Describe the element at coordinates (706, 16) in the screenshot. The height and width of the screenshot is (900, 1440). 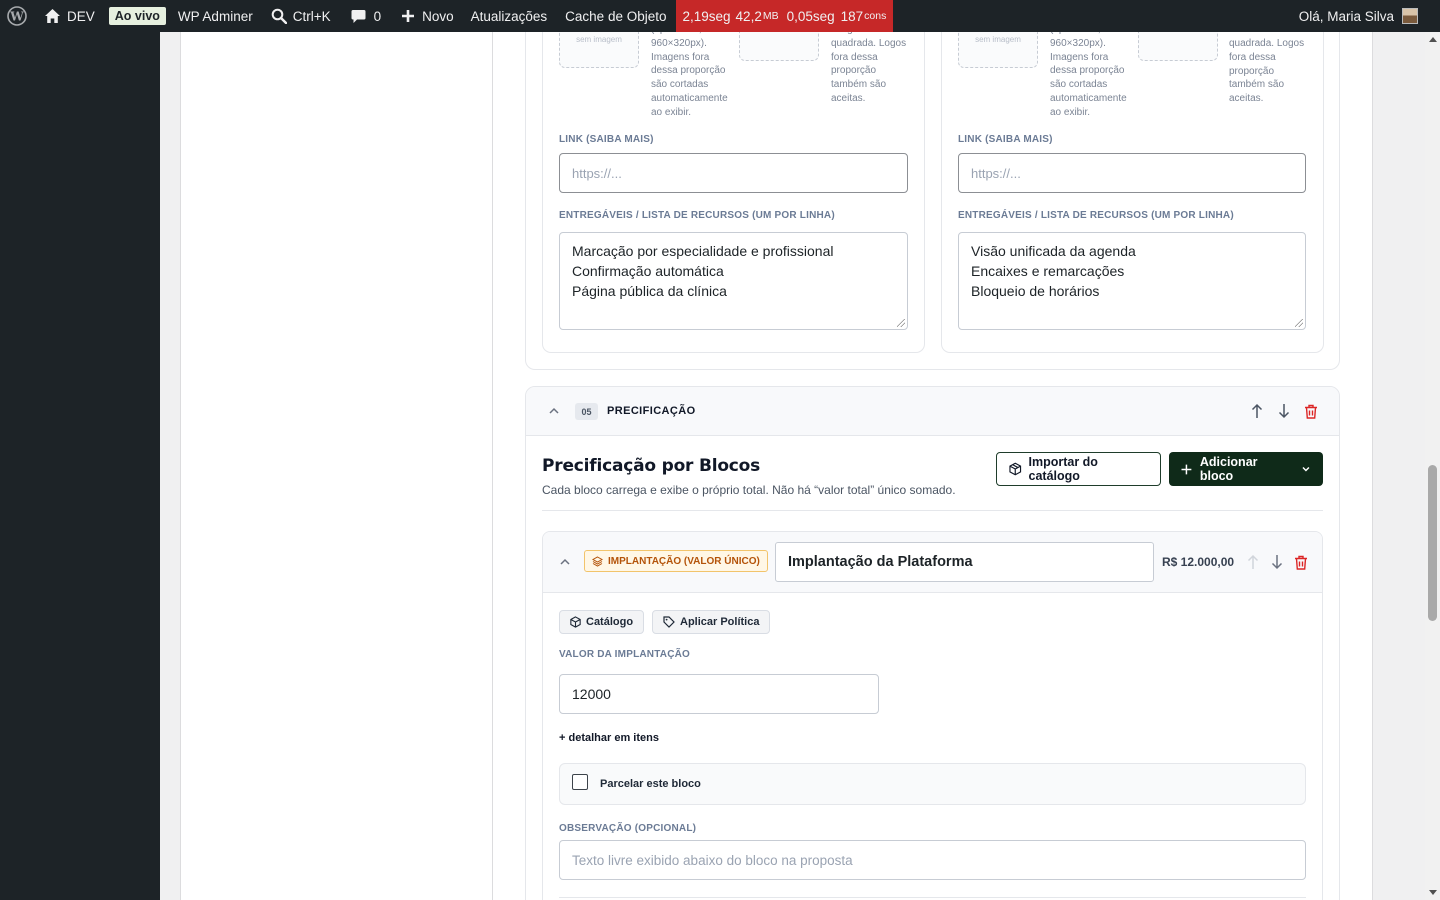
I see `perf-time: 2,19seg` at that location.